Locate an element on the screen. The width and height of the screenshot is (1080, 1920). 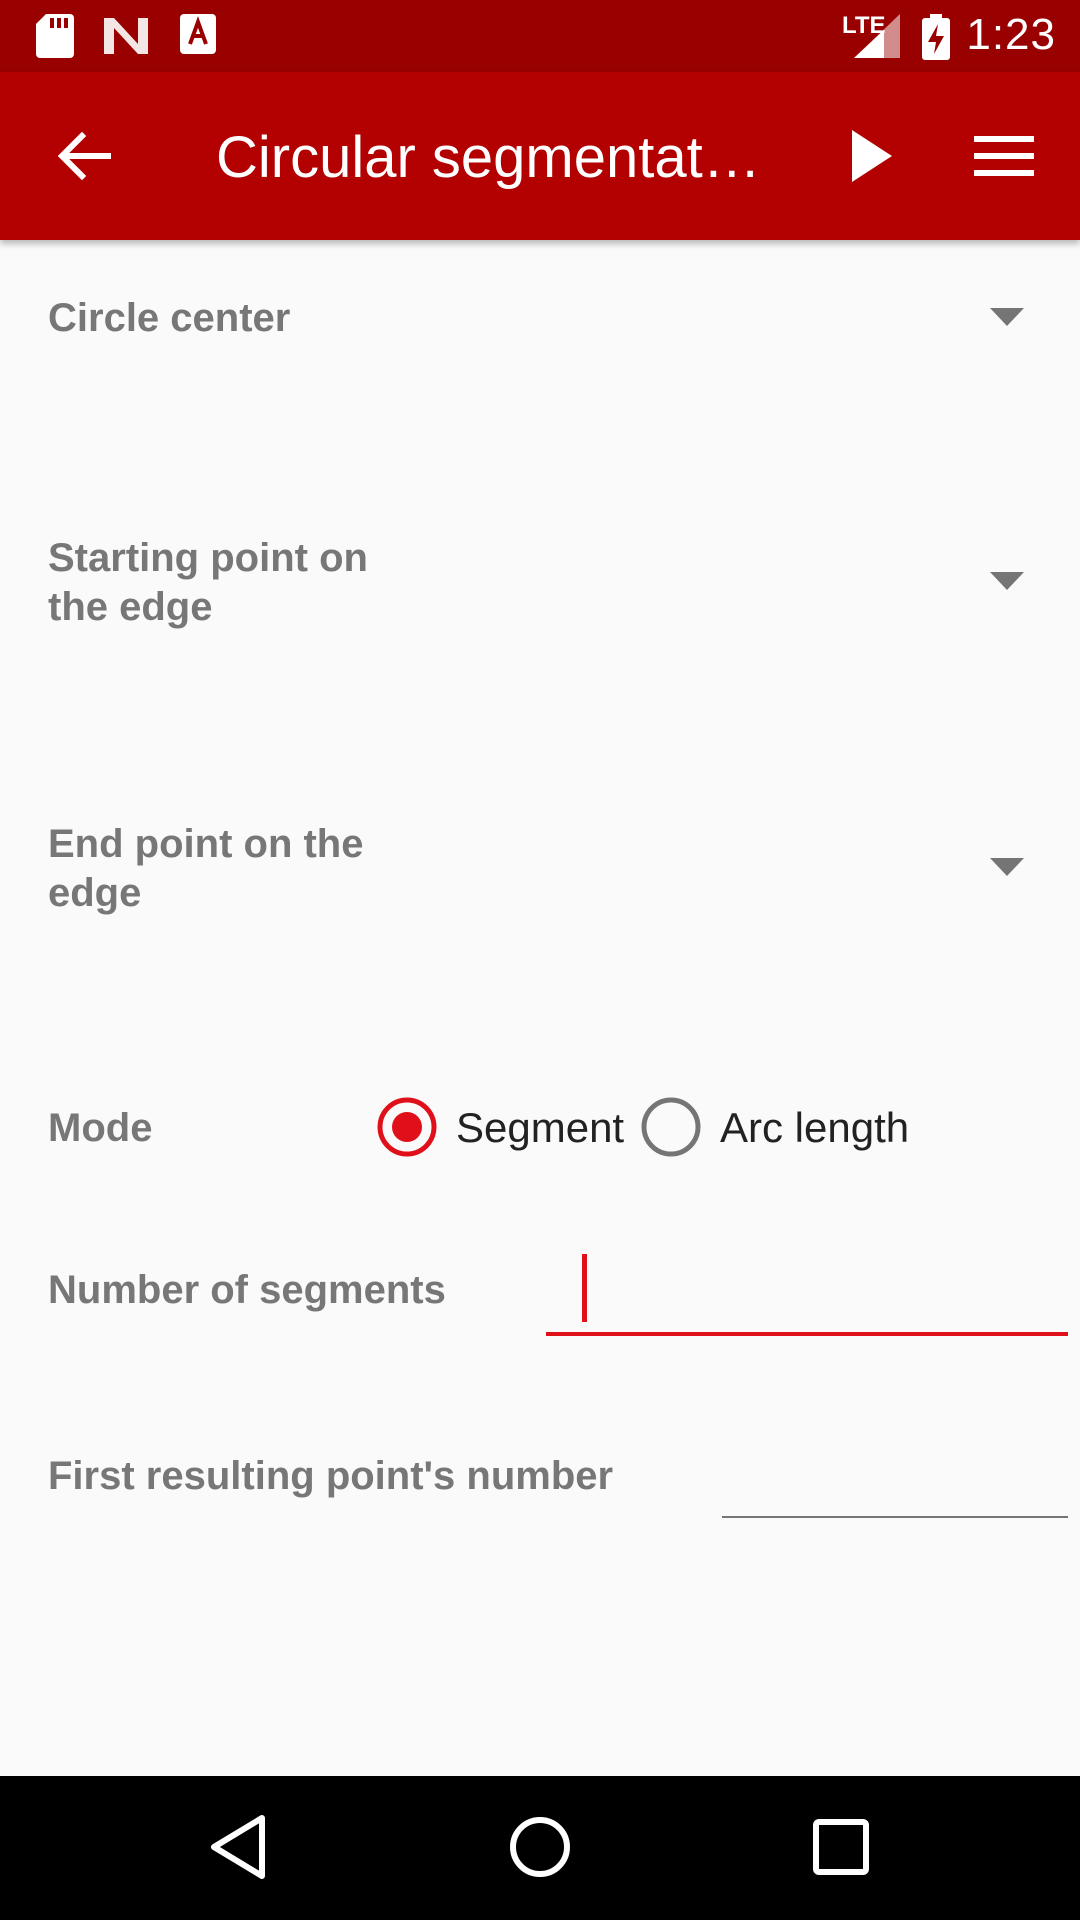
number-of-segments-label: Number of segments is located at coordinates (247, 1290).